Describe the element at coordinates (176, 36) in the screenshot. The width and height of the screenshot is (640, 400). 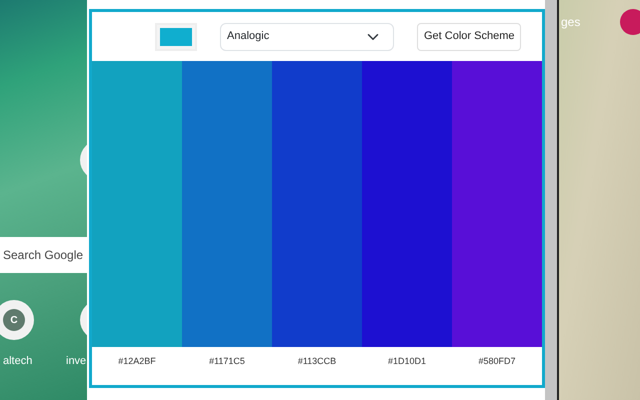
I see `color-picker` at that location.